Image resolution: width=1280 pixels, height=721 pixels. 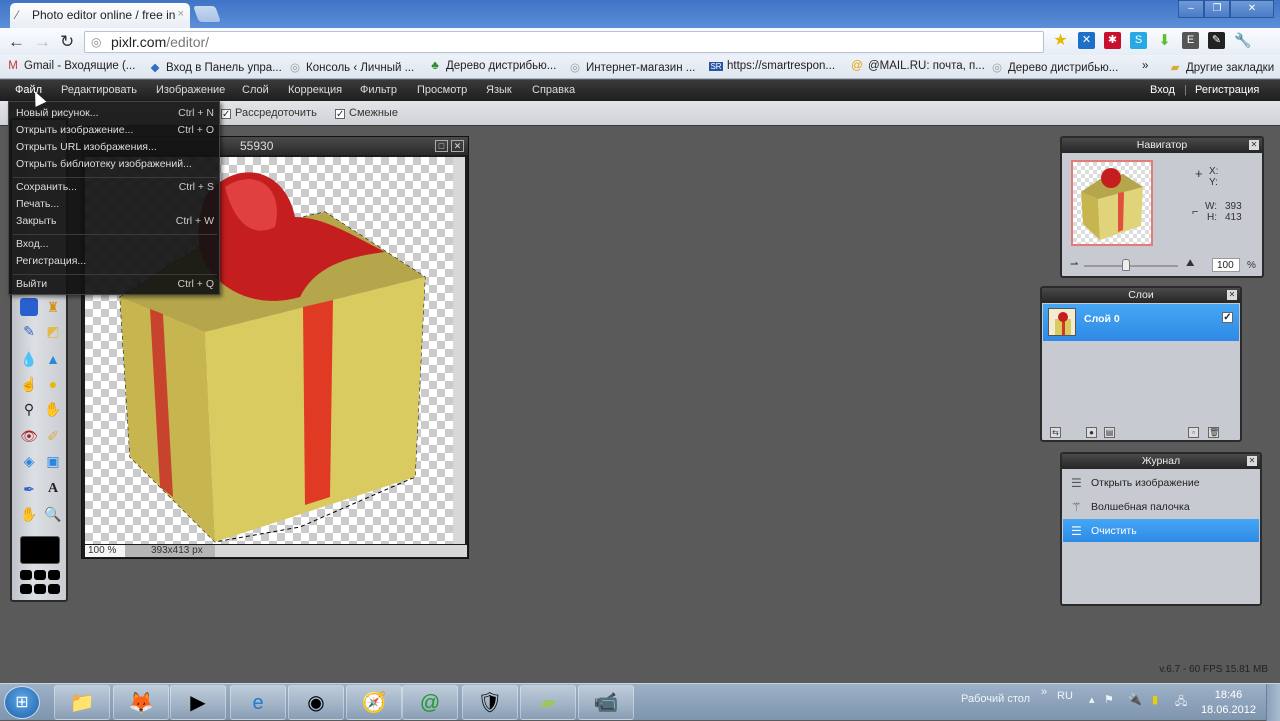 I want to click on contiguous-checkbox: ✓, so click(x=340, y=114).